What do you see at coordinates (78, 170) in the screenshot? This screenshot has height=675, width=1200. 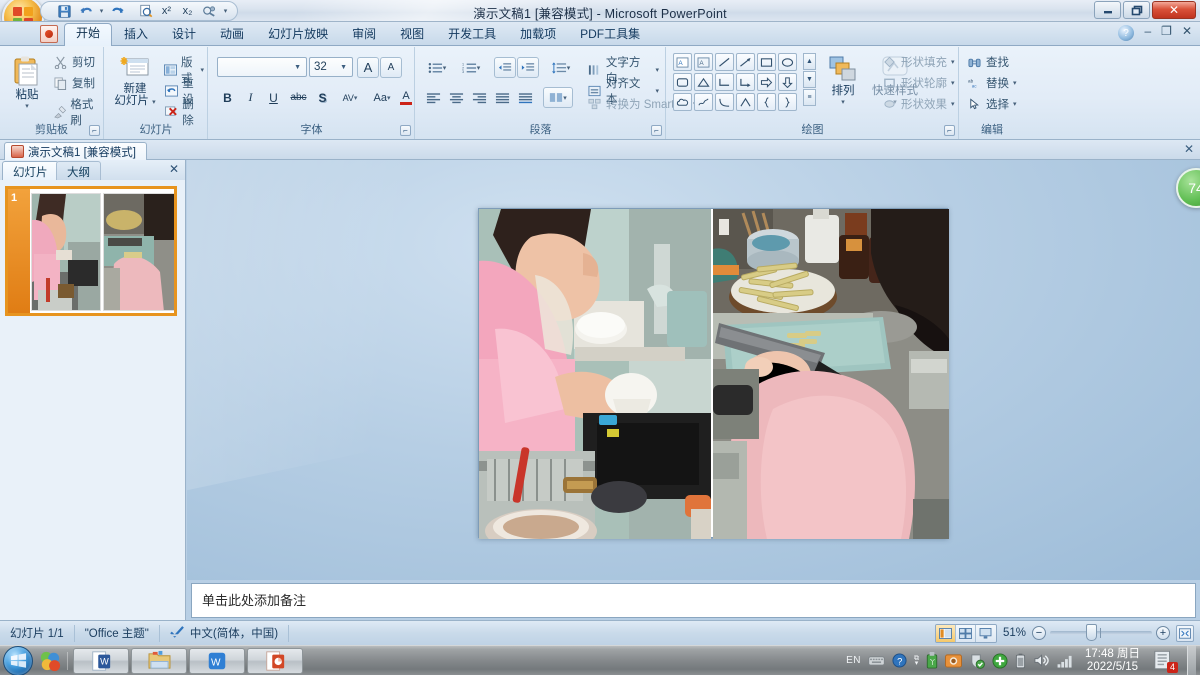 I see `pane-tab-outline: 大纲` at bounding box center [78, 170].